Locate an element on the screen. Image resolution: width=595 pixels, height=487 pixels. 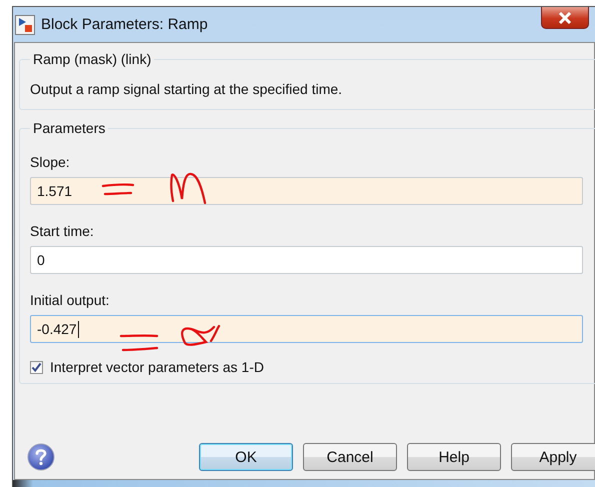
field-label: Initial output: is located at coordinates (70, 300).